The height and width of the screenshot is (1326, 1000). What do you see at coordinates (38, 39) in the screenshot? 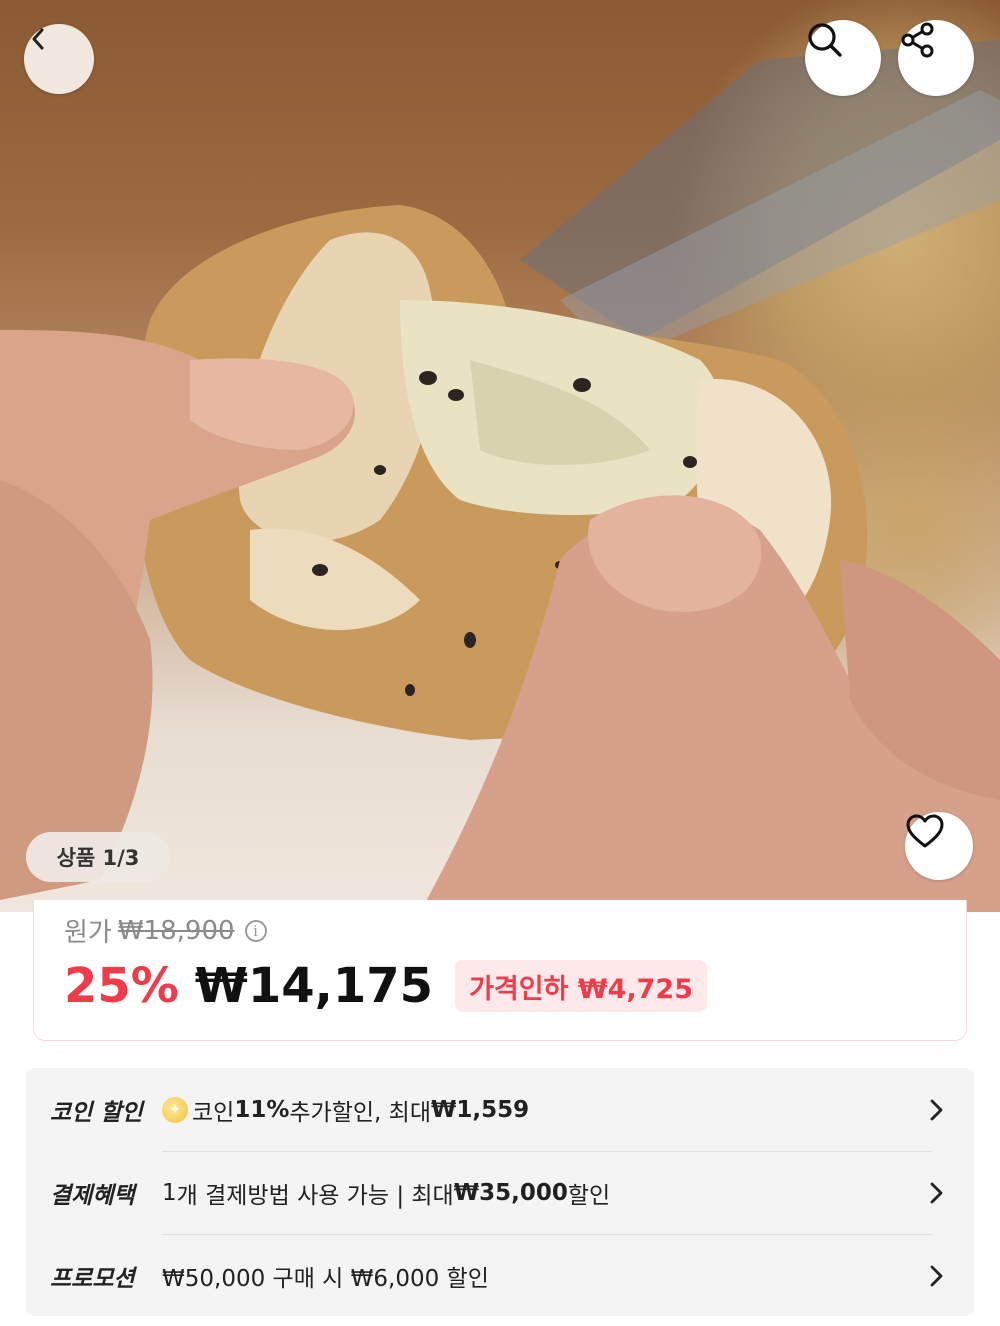
I see `chevron-left-icon` at bounding box center [38, 39].